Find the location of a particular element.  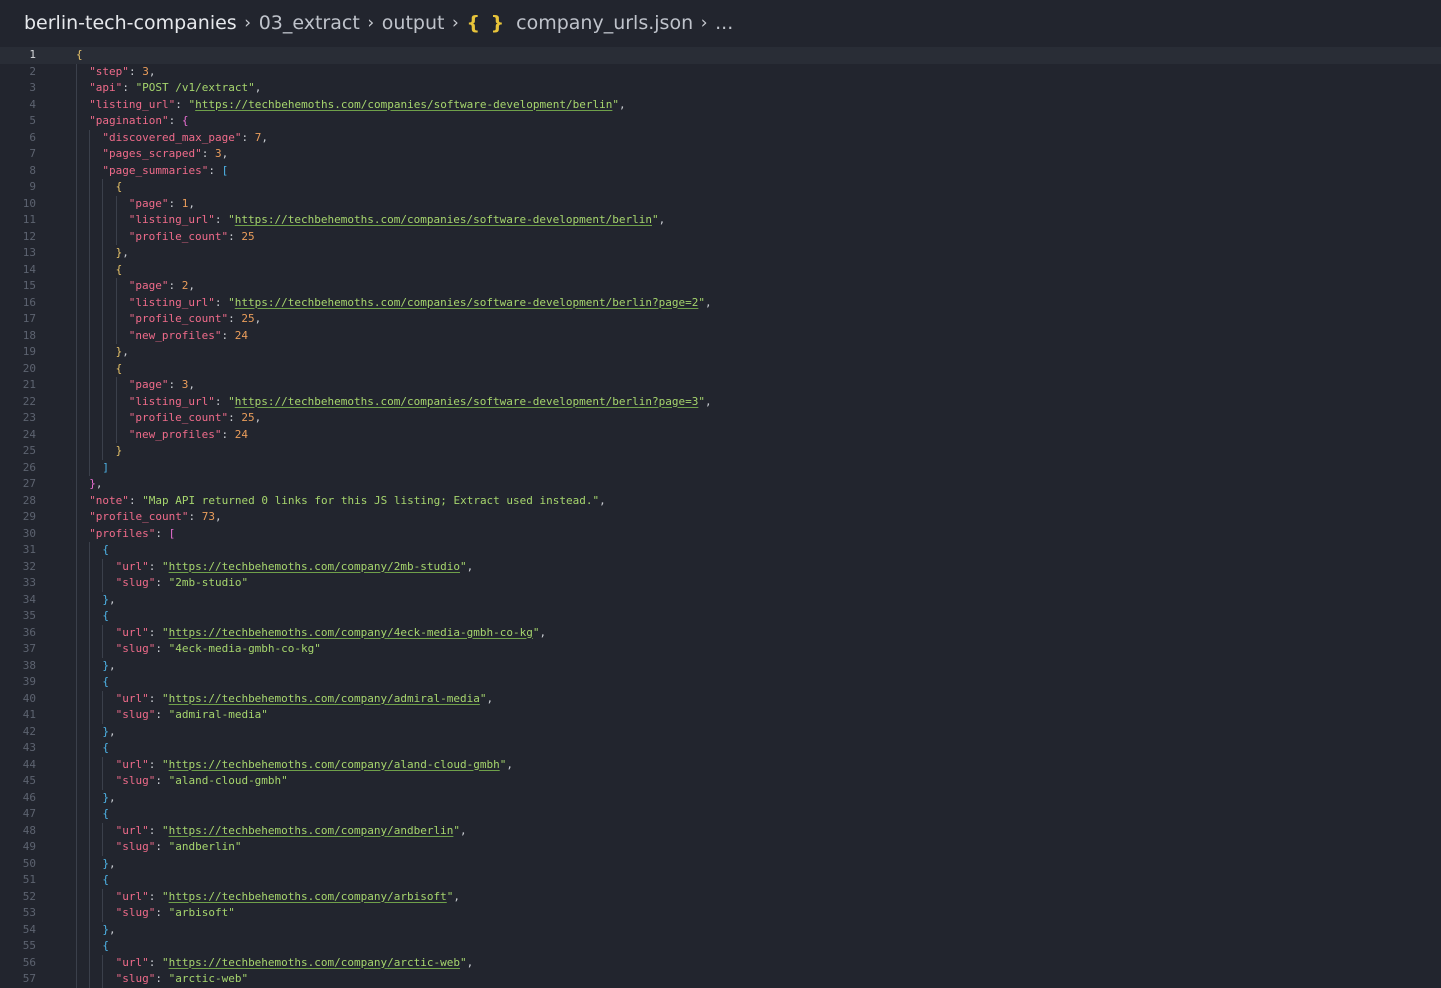

code-line: 35 { is located at coordinates (720, 616).